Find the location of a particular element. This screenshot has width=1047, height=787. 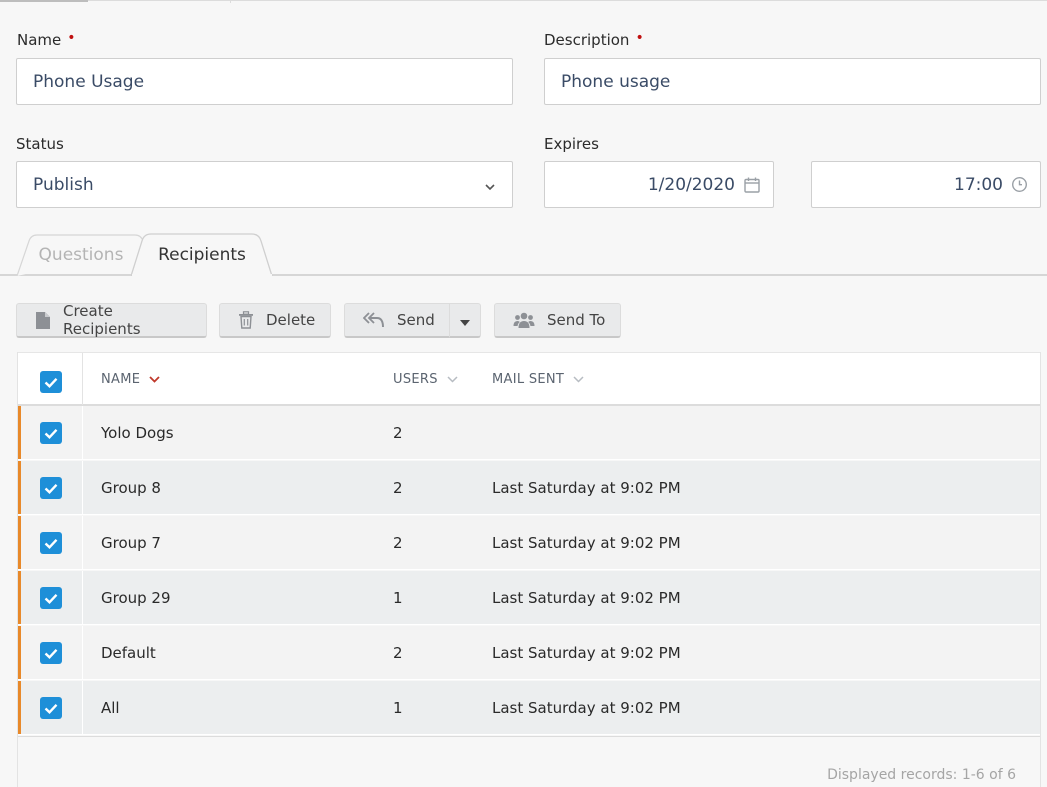

name-label: Name • is located at coordinates (46, 39).